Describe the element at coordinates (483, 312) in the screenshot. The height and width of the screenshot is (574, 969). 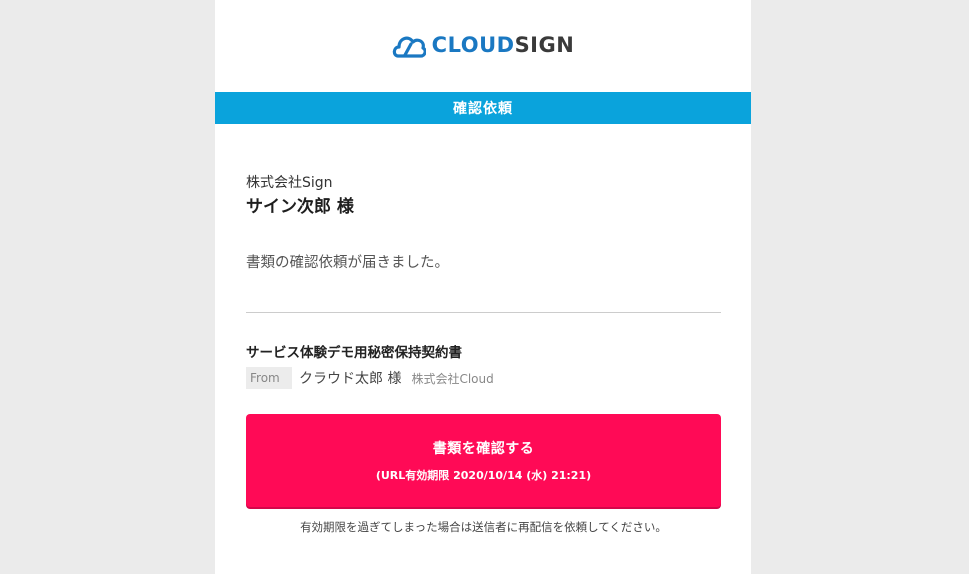
I see `divider` at that location.